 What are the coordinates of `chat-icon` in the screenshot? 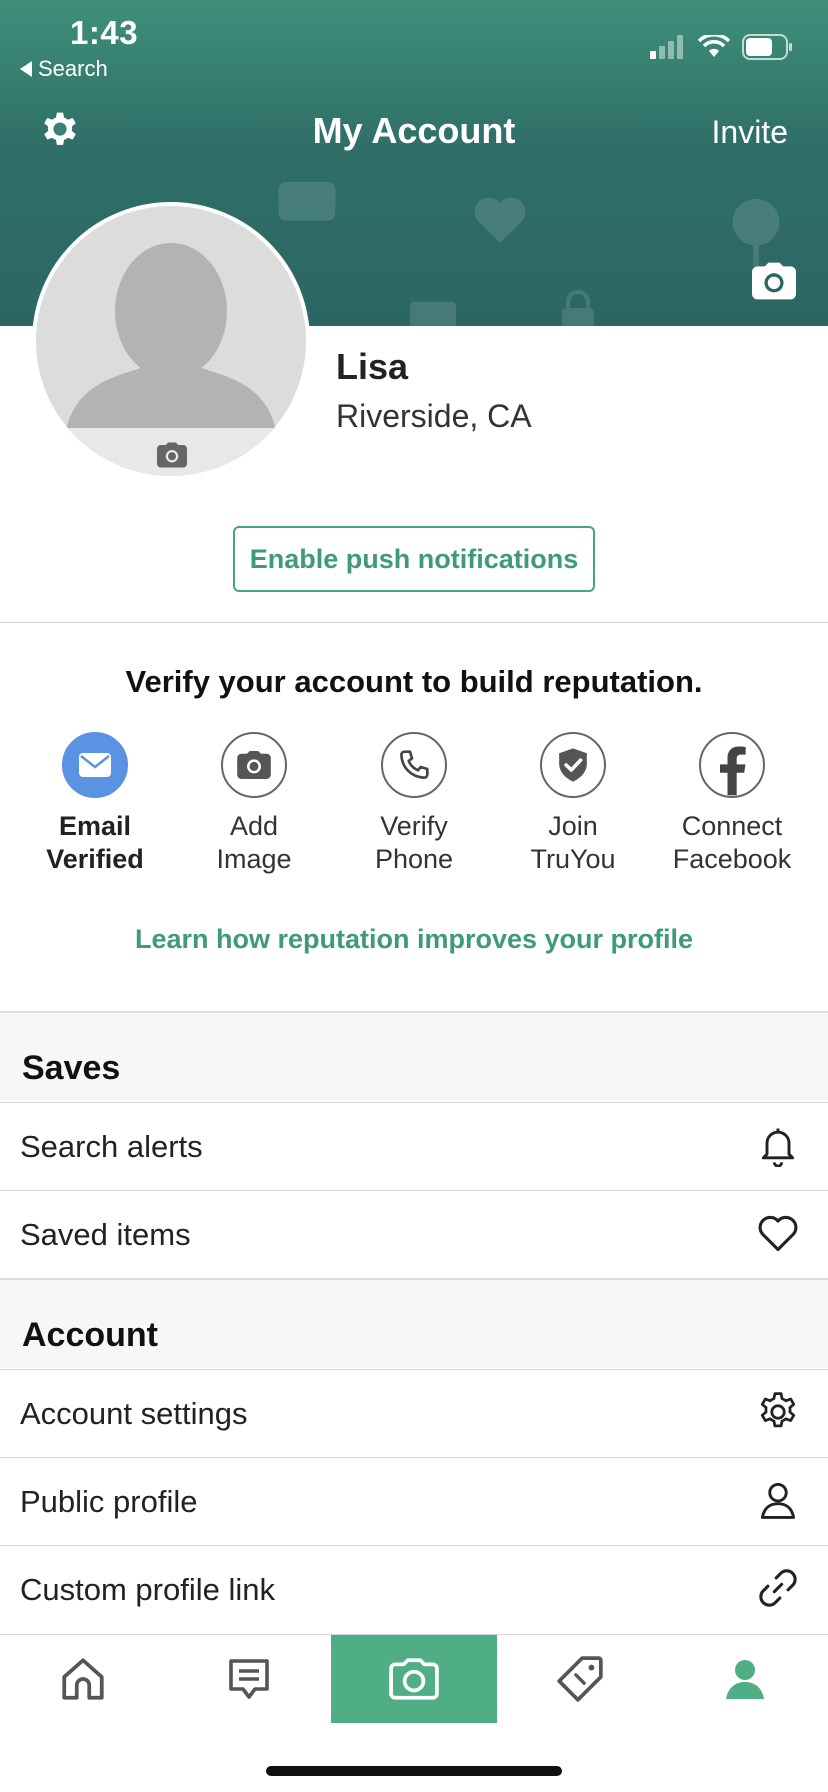 It's located at (249, 1679).